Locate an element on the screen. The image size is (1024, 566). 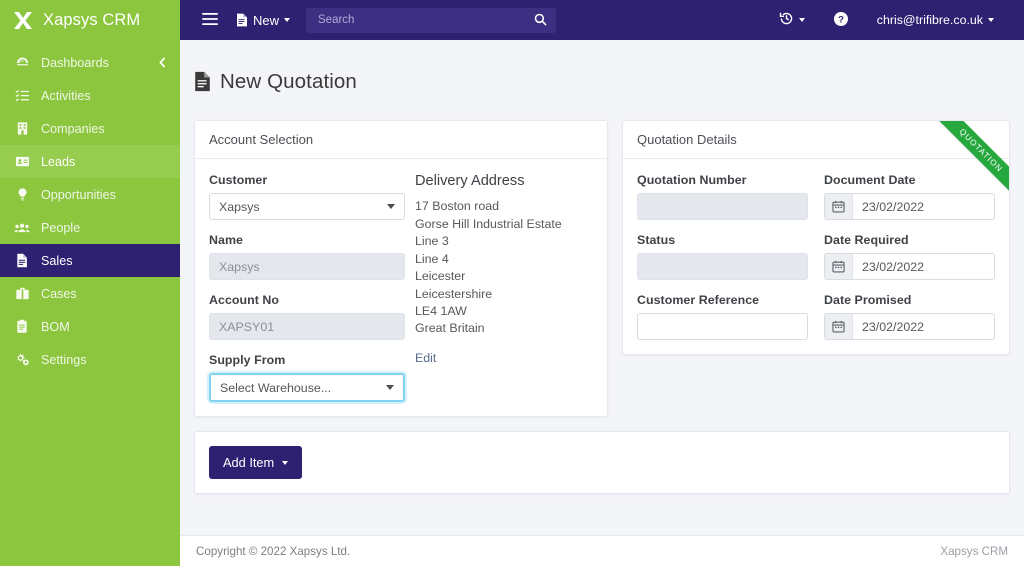
sidebar-item-leads: Leads is located at coordinates (90, 161).